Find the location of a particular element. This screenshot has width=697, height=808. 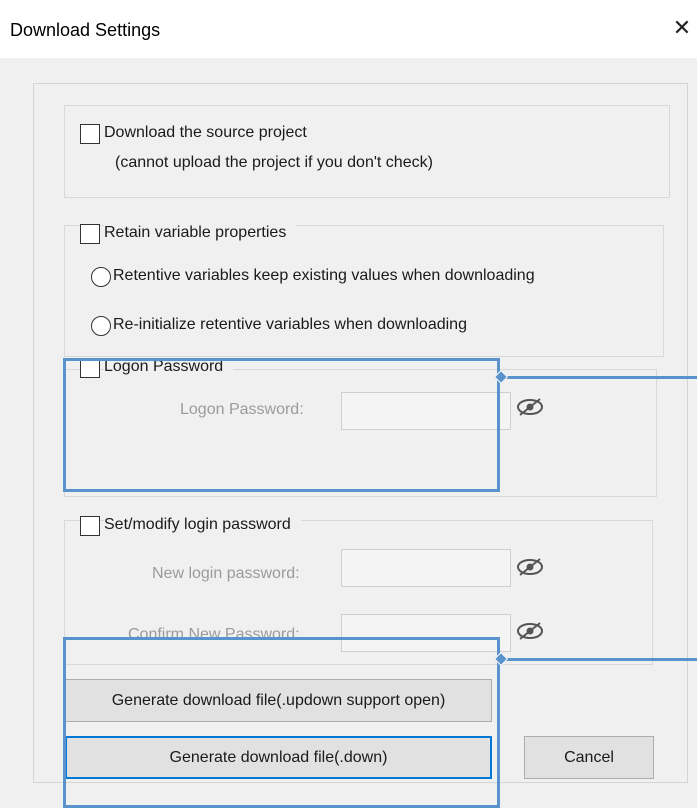

dialog-title: Download Settings is located at coordinates (85, 30).